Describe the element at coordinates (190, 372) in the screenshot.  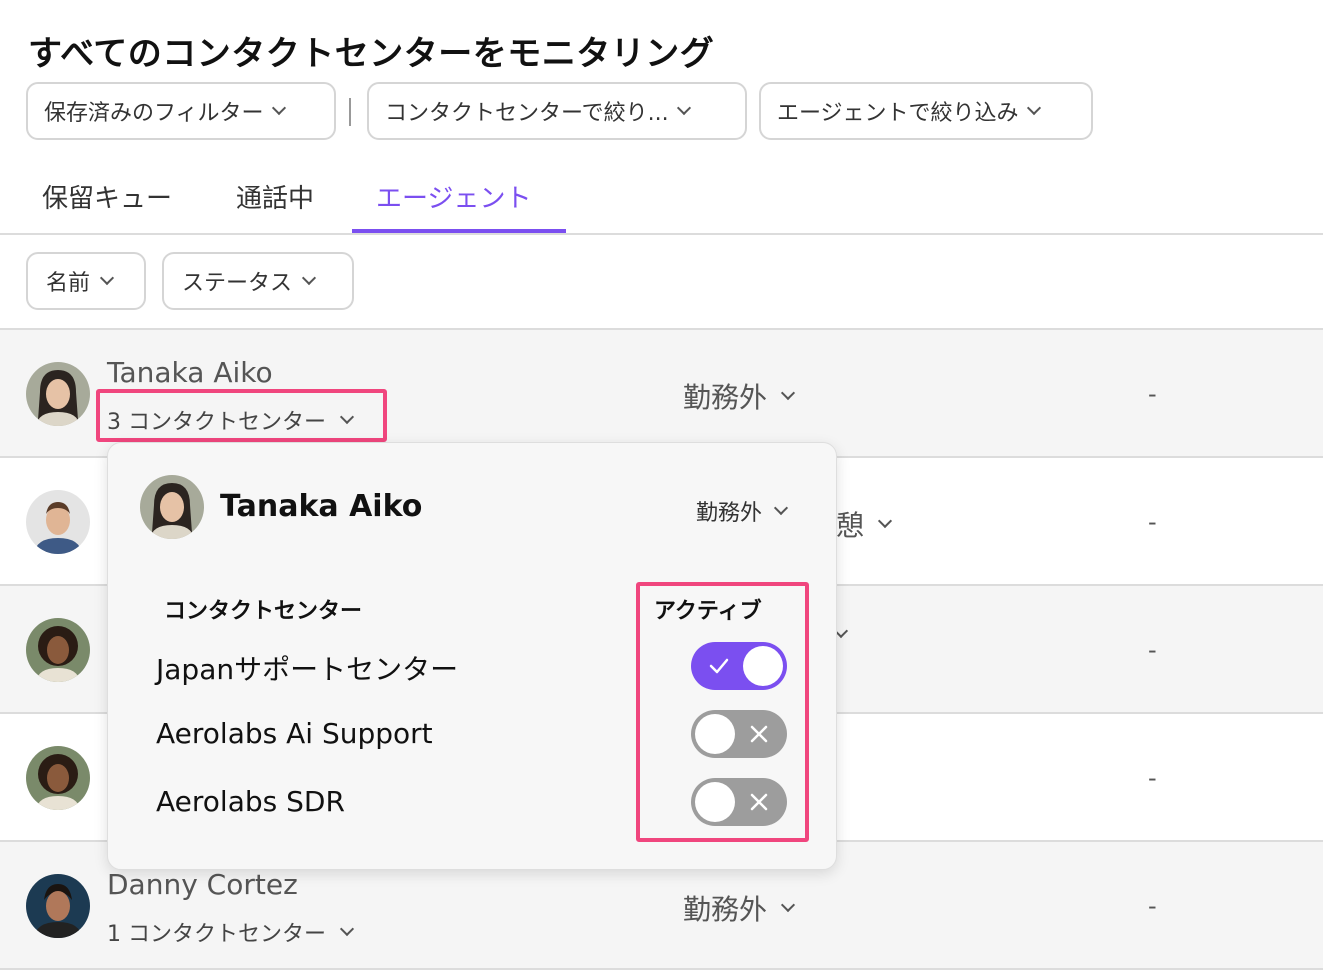
I see `agent-name: Tanaka Aiko` at that location.